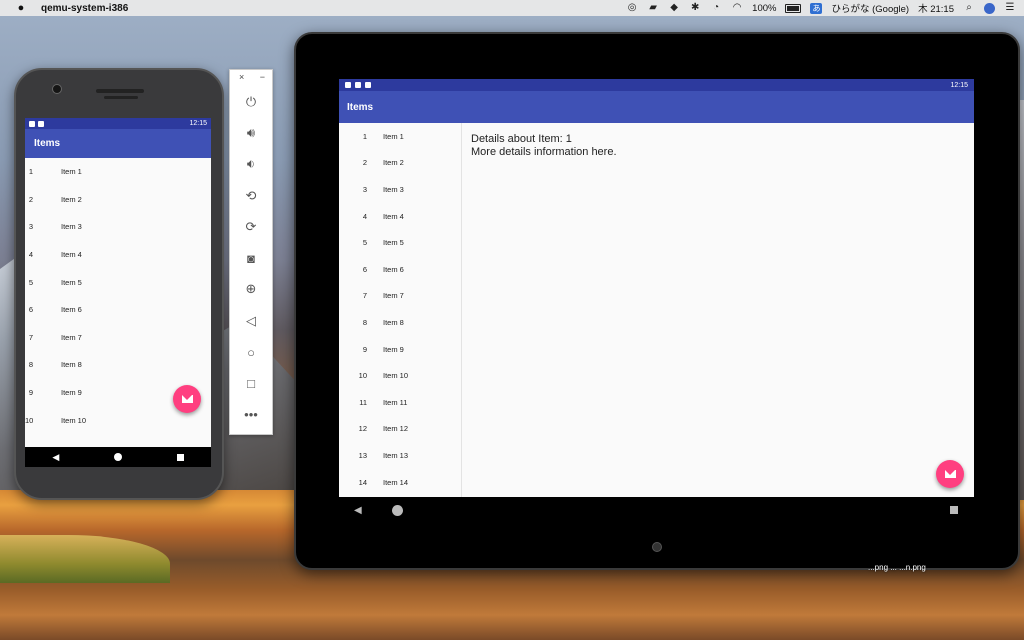 This screenshot has width=1024, height=640. Describe the element at coordinates (695, 8) in the screenshot. I see `bluetooth-icon: ✱` at that location.